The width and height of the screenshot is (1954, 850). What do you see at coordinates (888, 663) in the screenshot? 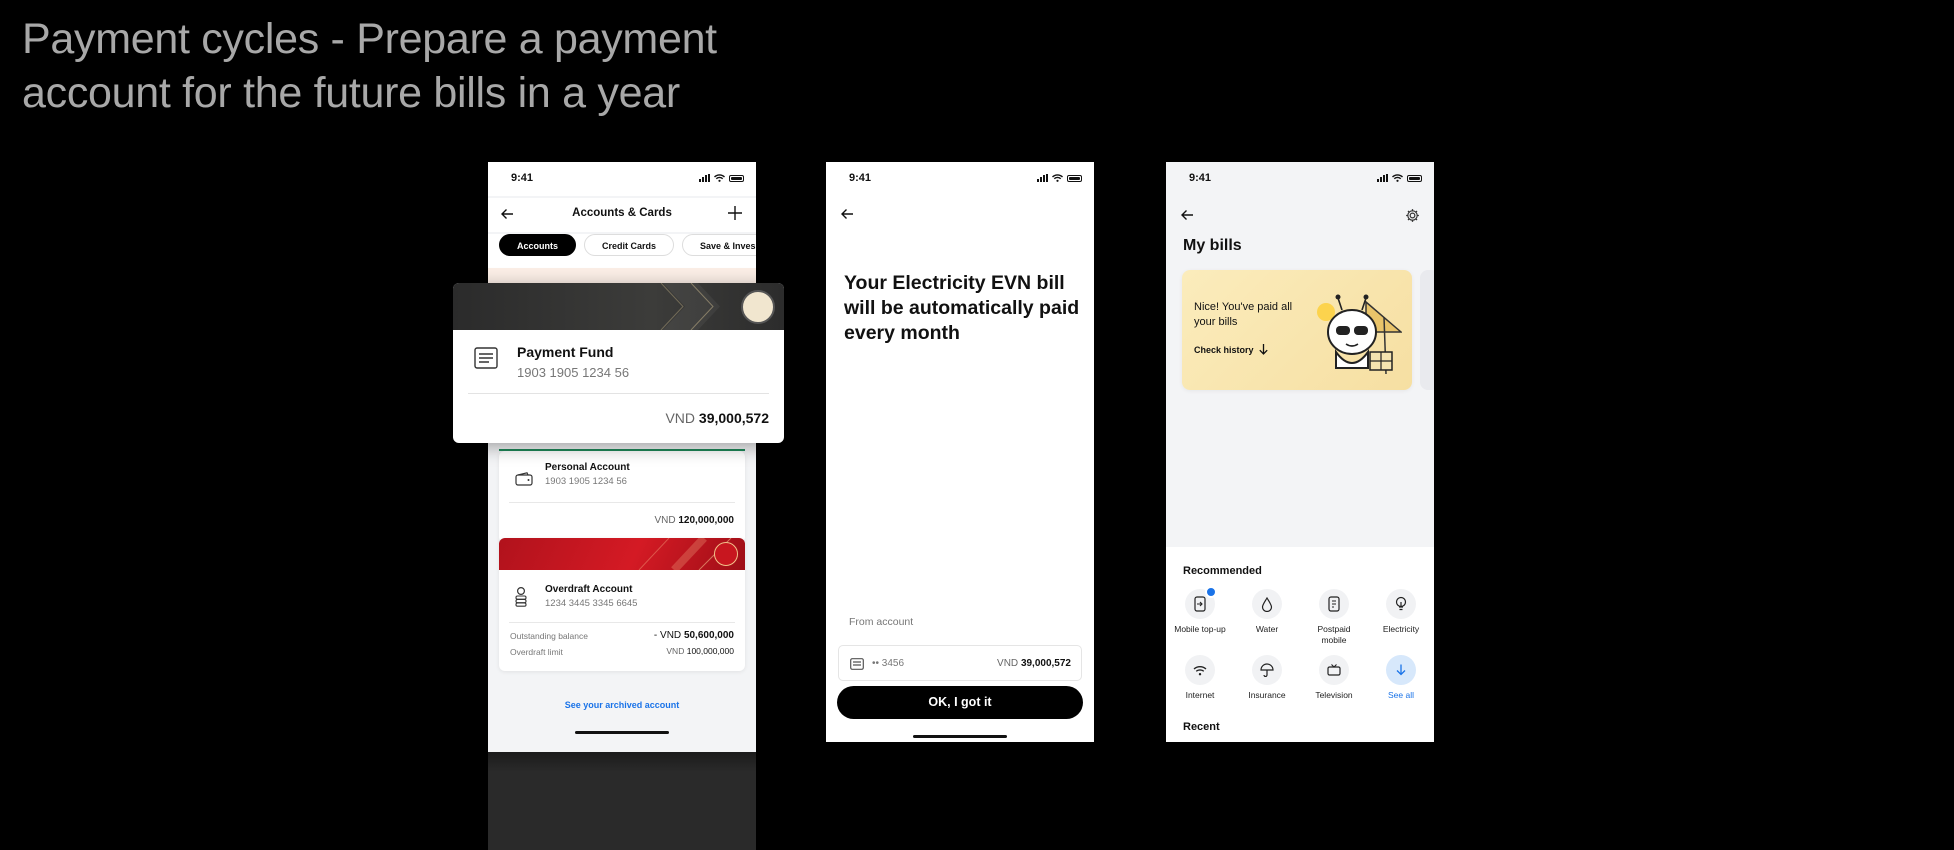
I see `account-mask: •• 3456` at bounding box center [888, 663].